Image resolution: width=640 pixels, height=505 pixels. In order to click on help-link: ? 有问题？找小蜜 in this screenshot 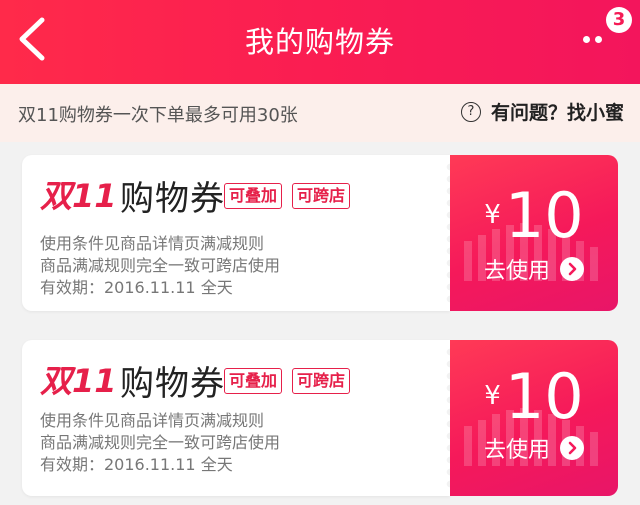, I will do `click(542, 111)`.